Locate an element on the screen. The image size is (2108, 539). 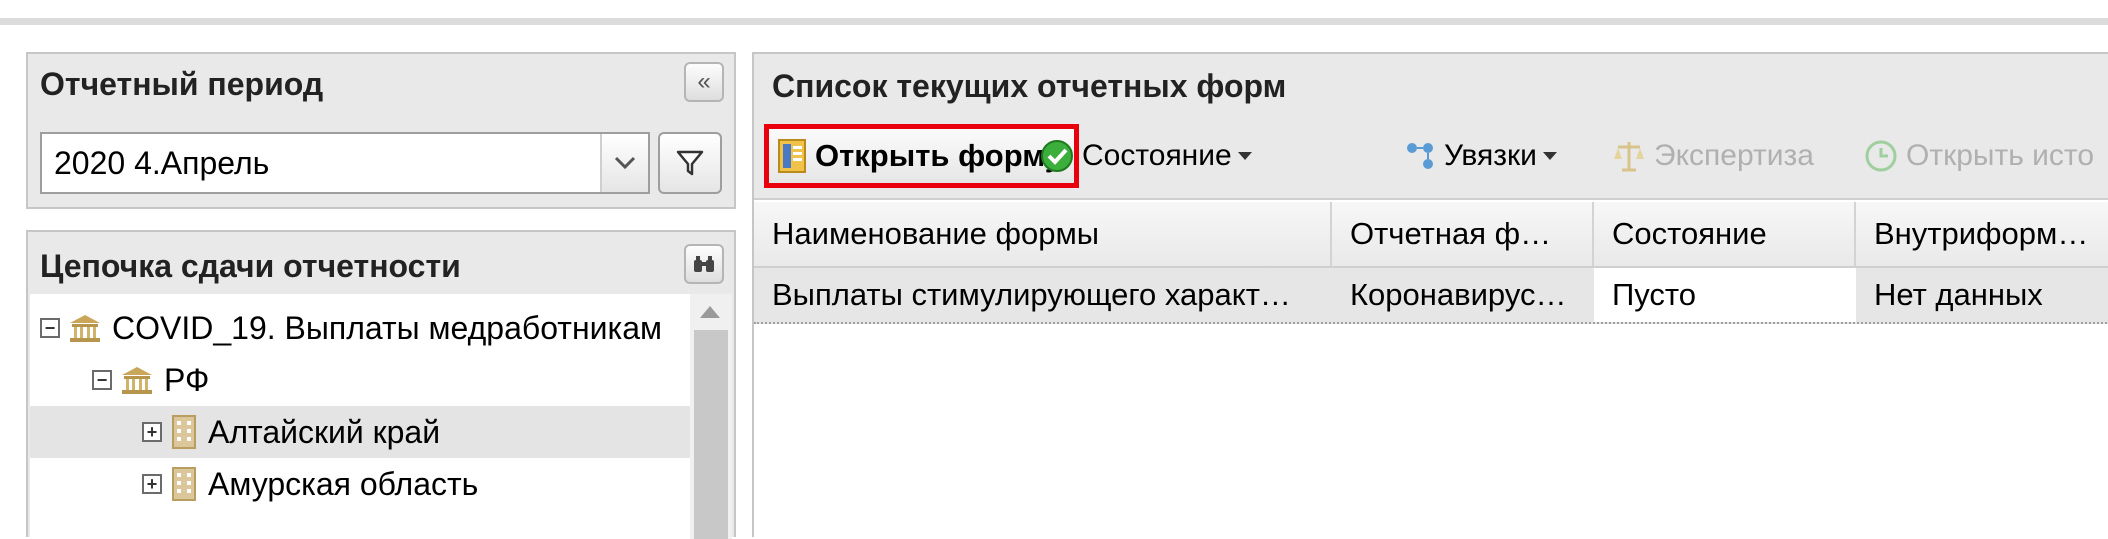
filter-icon is located at coordinates (690, 163).